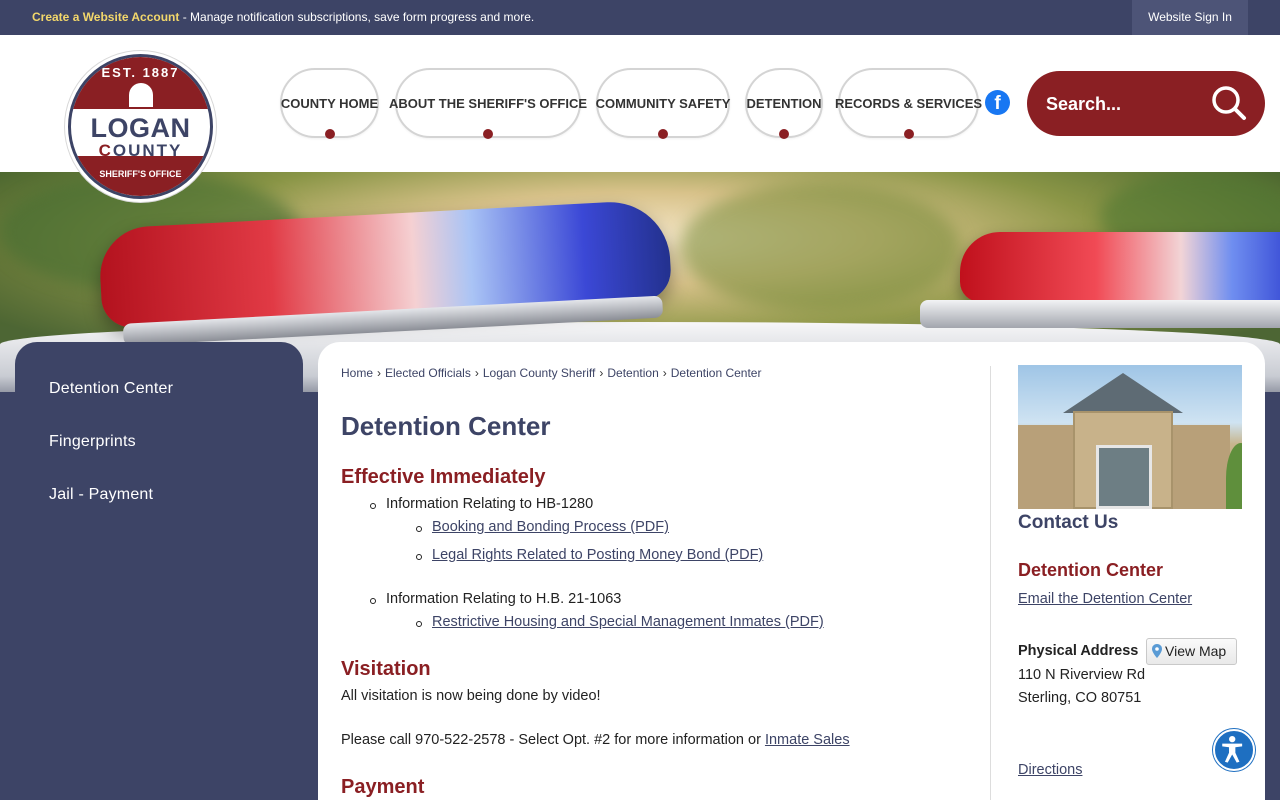  Describe the element at coordinates (807, 740) in the screenshot. I see `inmate-sales-link: Inmate Sales` at that location.